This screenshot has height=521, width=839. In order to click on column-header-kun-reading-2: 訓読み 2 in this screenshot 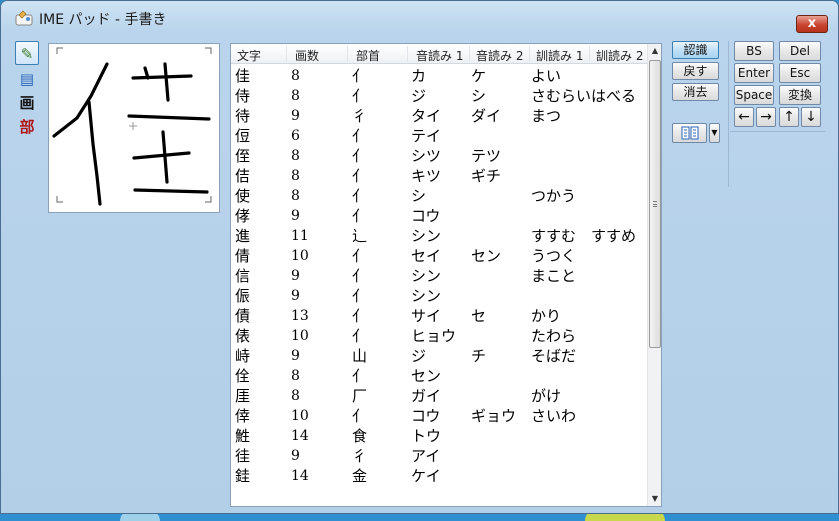, I will do `click(619, 55)`.